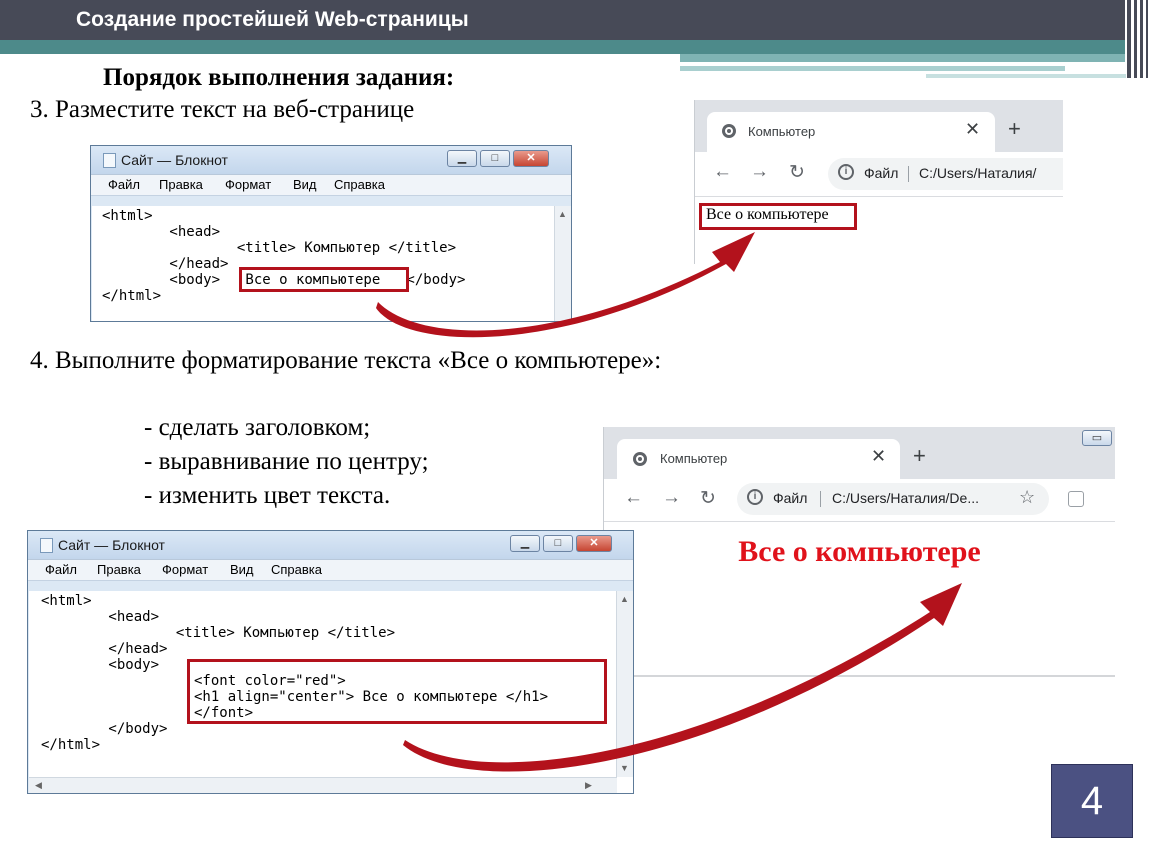  Describe the element at coordinates (565, 285) in the screenshot. I see `arrow-notepad1-to-browser1` at that location.